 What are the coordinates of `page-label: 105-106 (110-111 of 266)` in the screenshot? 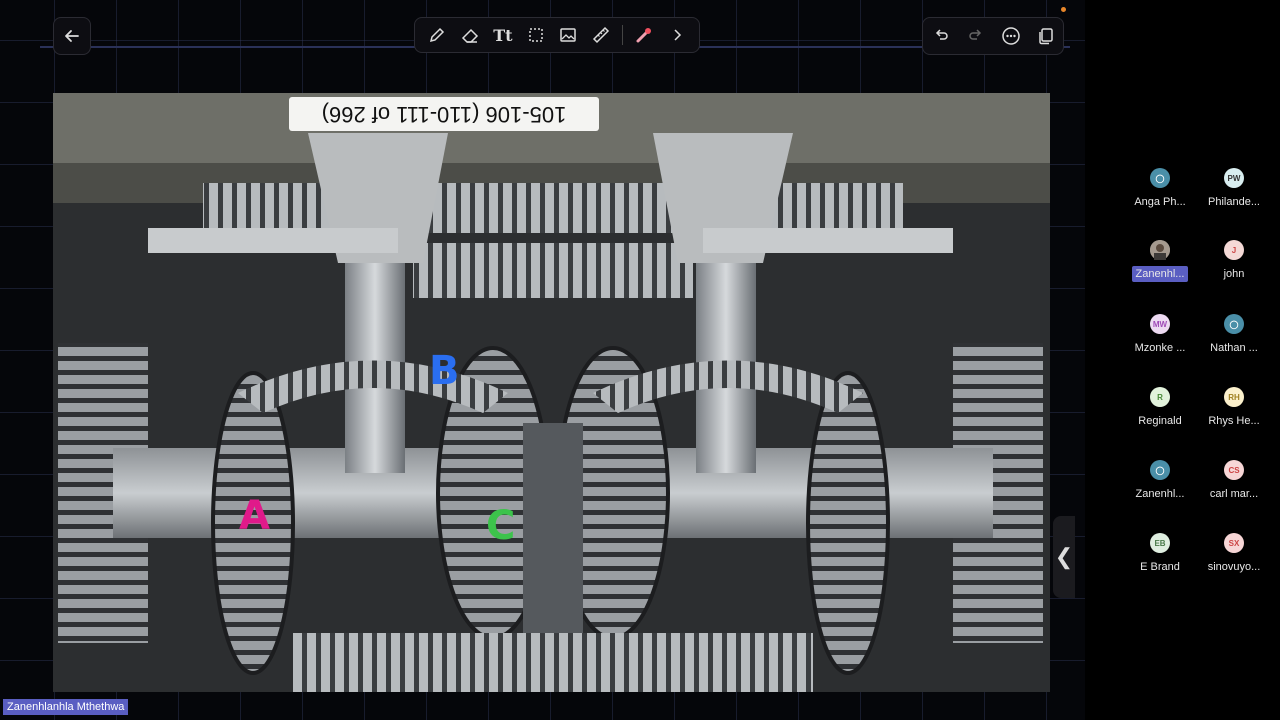 It's located at (444, 114).